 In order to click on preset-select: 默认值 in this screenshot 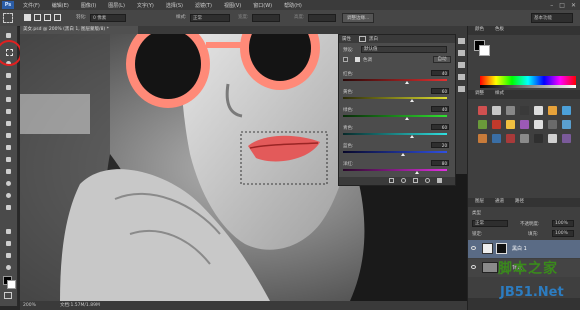, I will do `click(404, 49)`.